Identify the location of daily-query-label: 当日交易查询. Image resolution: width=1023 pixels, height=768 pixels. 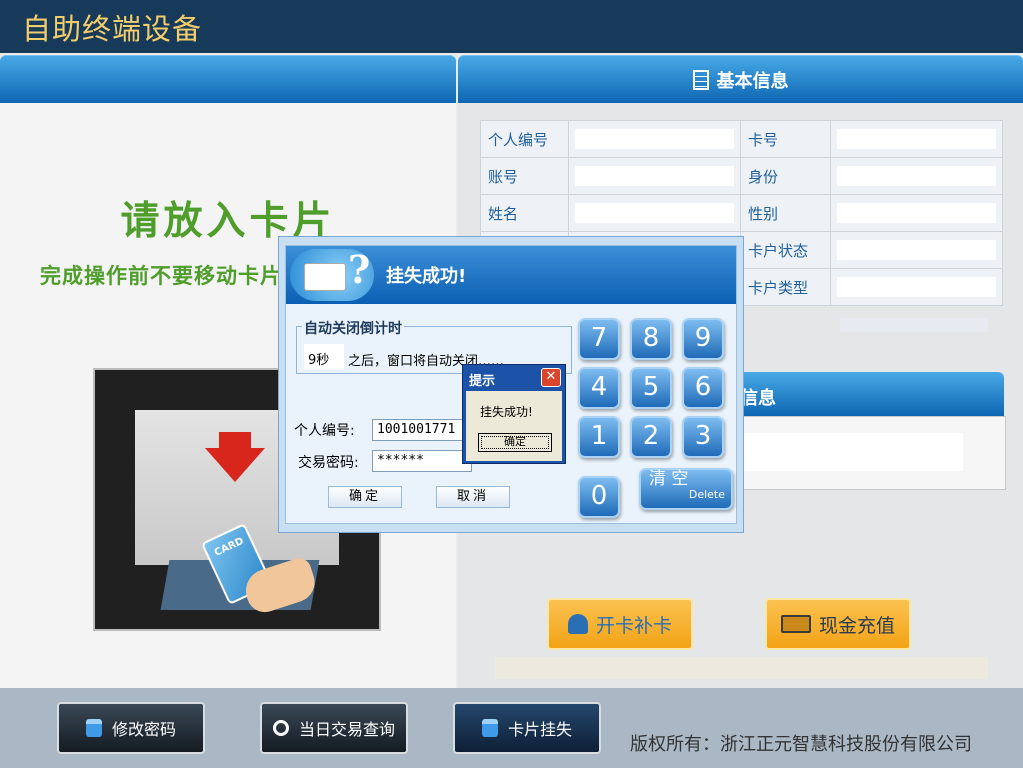
(346, 729).